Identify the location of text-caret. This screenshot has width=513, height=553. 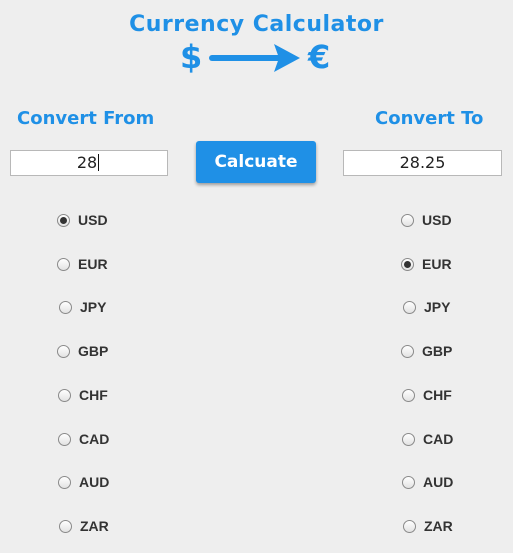
(99, 162).